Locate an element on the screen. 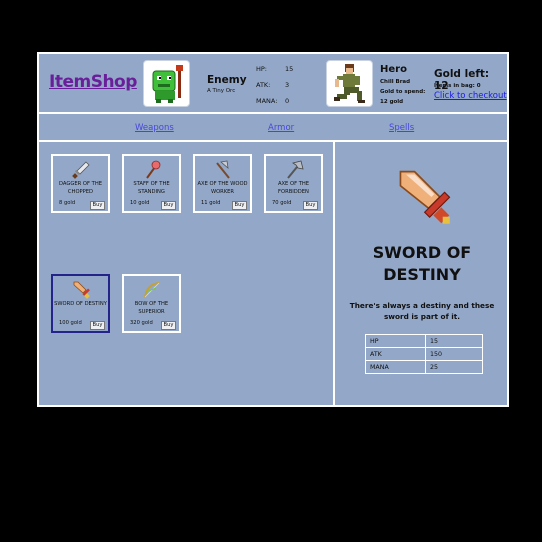 The height and width of the screenshot is (542, 542). item-price: 70 gold is located at coordinates (282, 203).